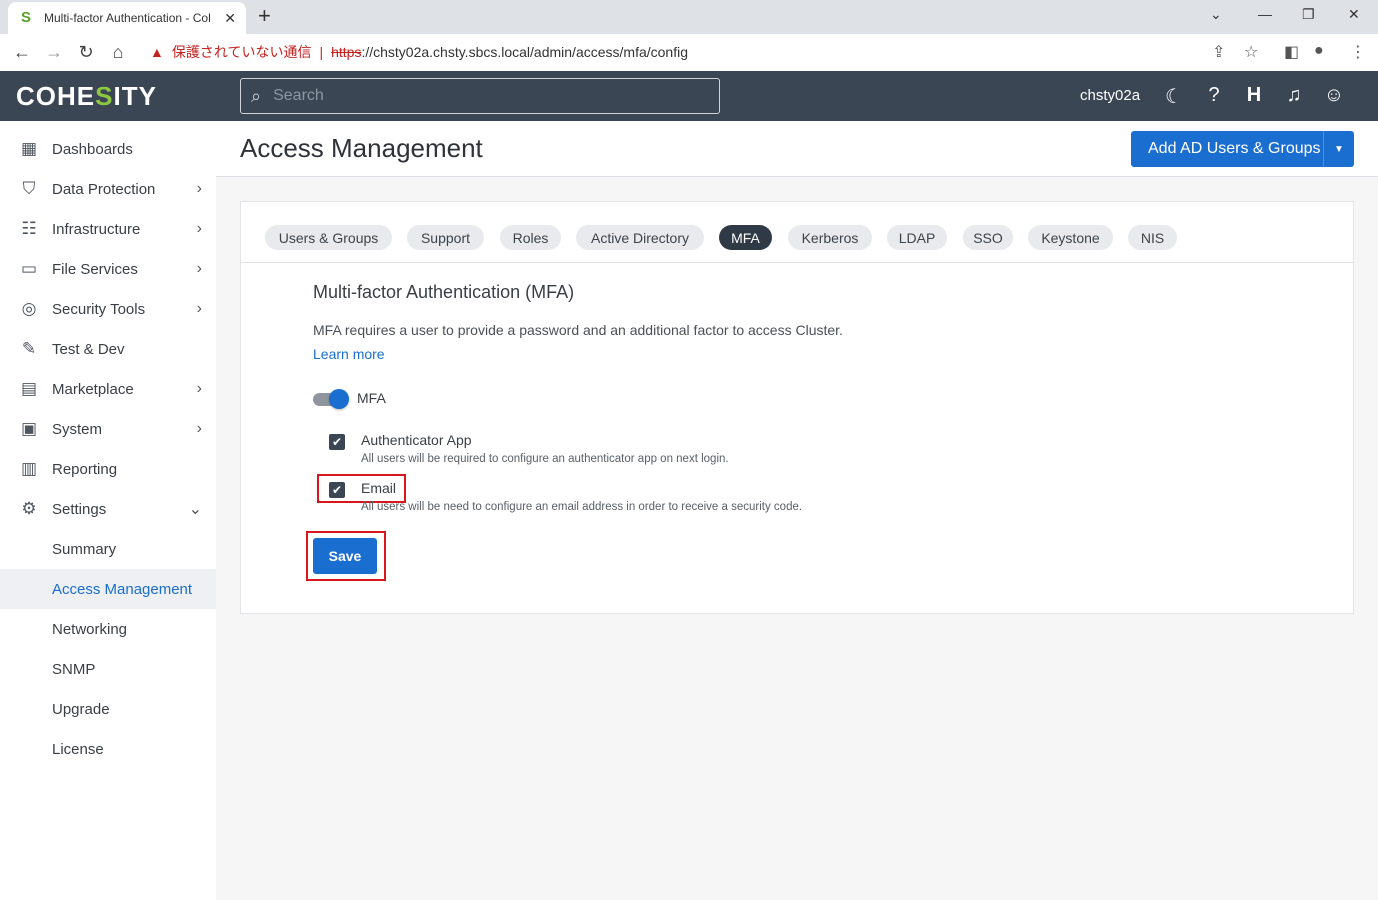 The image size is (1378, 900). What do you see at coordinates (86, 96) in the screenshot?
I see `cohesity-logo: COHESITY` at bounding box center [86, 96].